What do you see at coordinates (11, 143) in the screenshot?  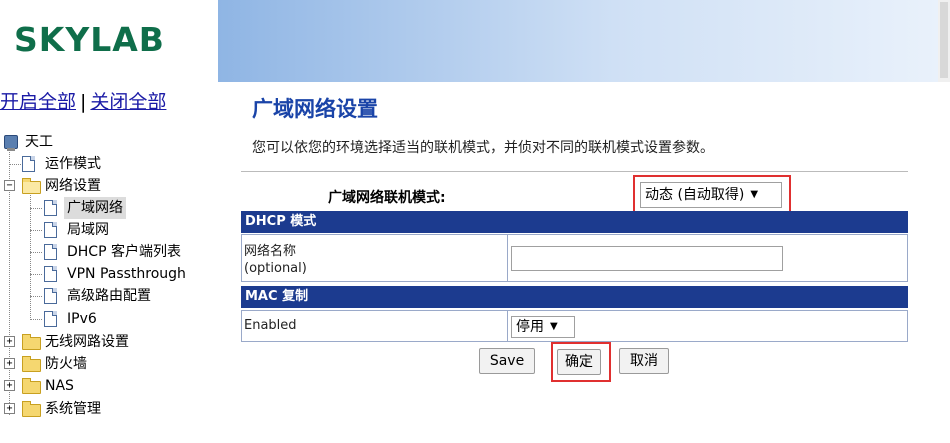 I see `computer-icon` at bounding box center [11, 143].